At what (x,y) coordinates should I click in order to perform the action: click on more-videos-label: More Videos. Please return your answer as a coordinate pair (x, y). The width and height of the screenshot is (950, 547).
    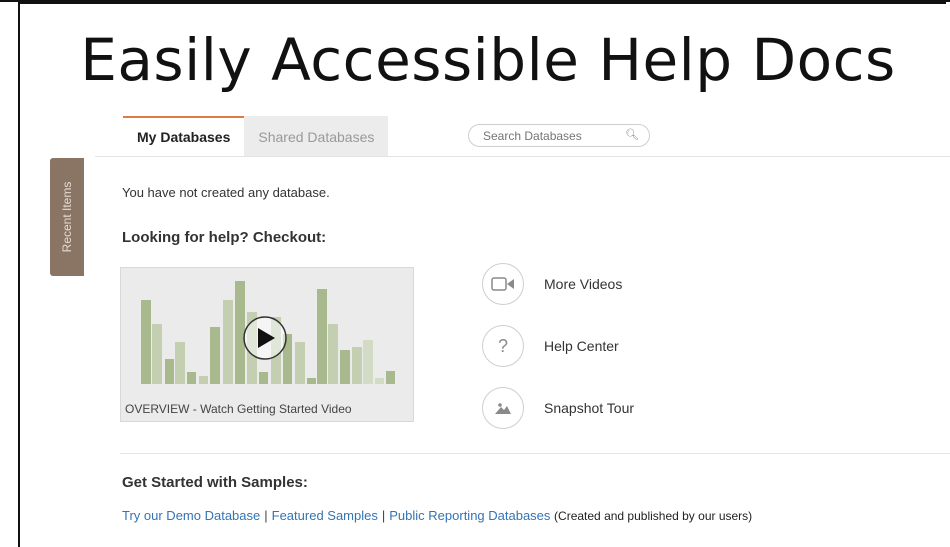
    Looking at the image, I should click on (583, 284).